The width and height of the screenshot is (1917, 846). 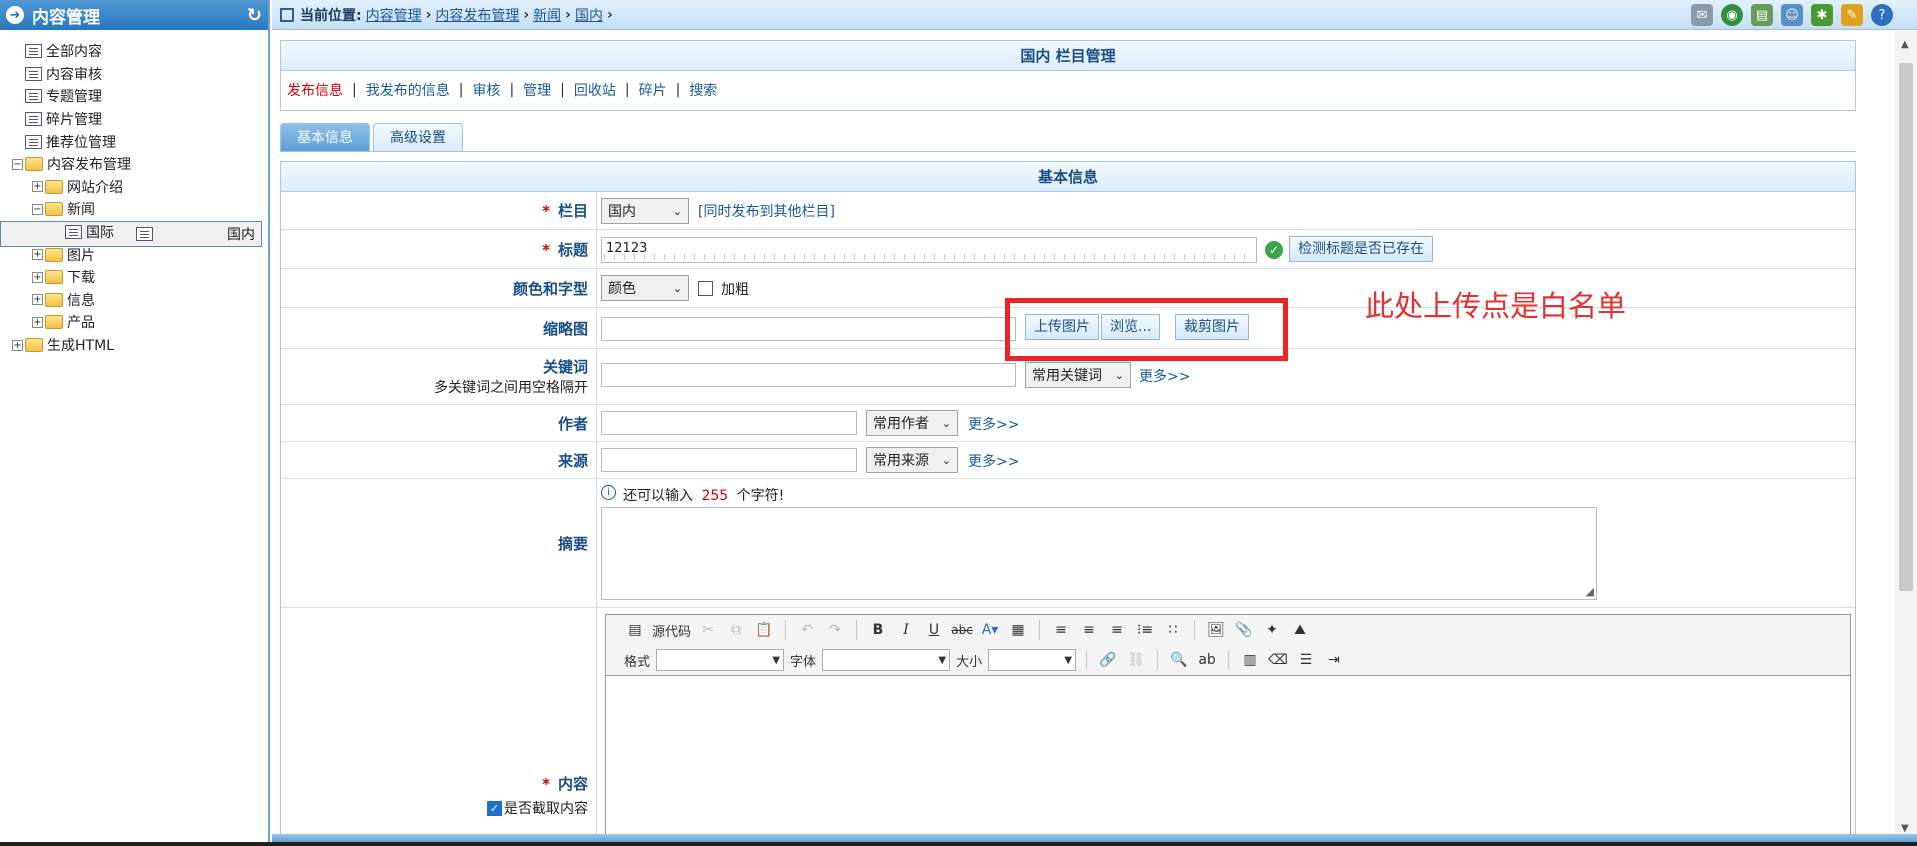 I want to click on font-color-icon: A▾, so click(x=990, y=630).